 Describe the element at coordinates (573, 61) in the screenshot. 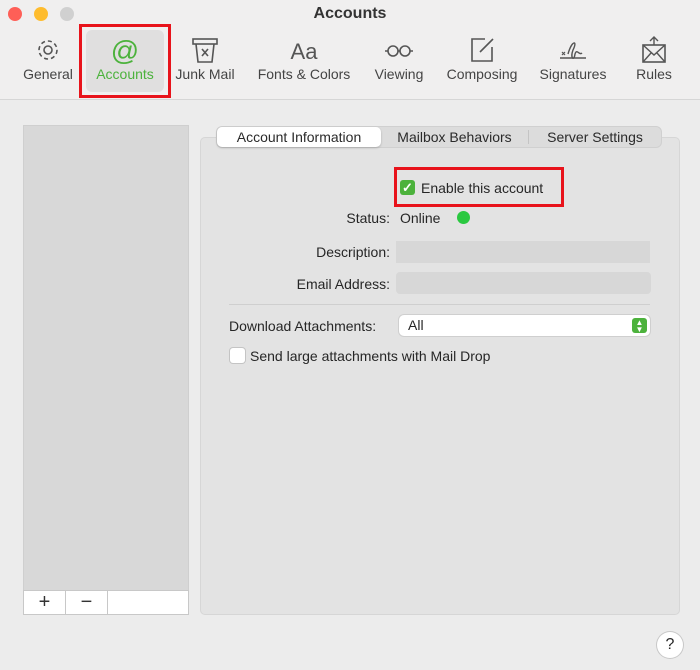

I see `toolbar-signatures: Signatures` at that location.